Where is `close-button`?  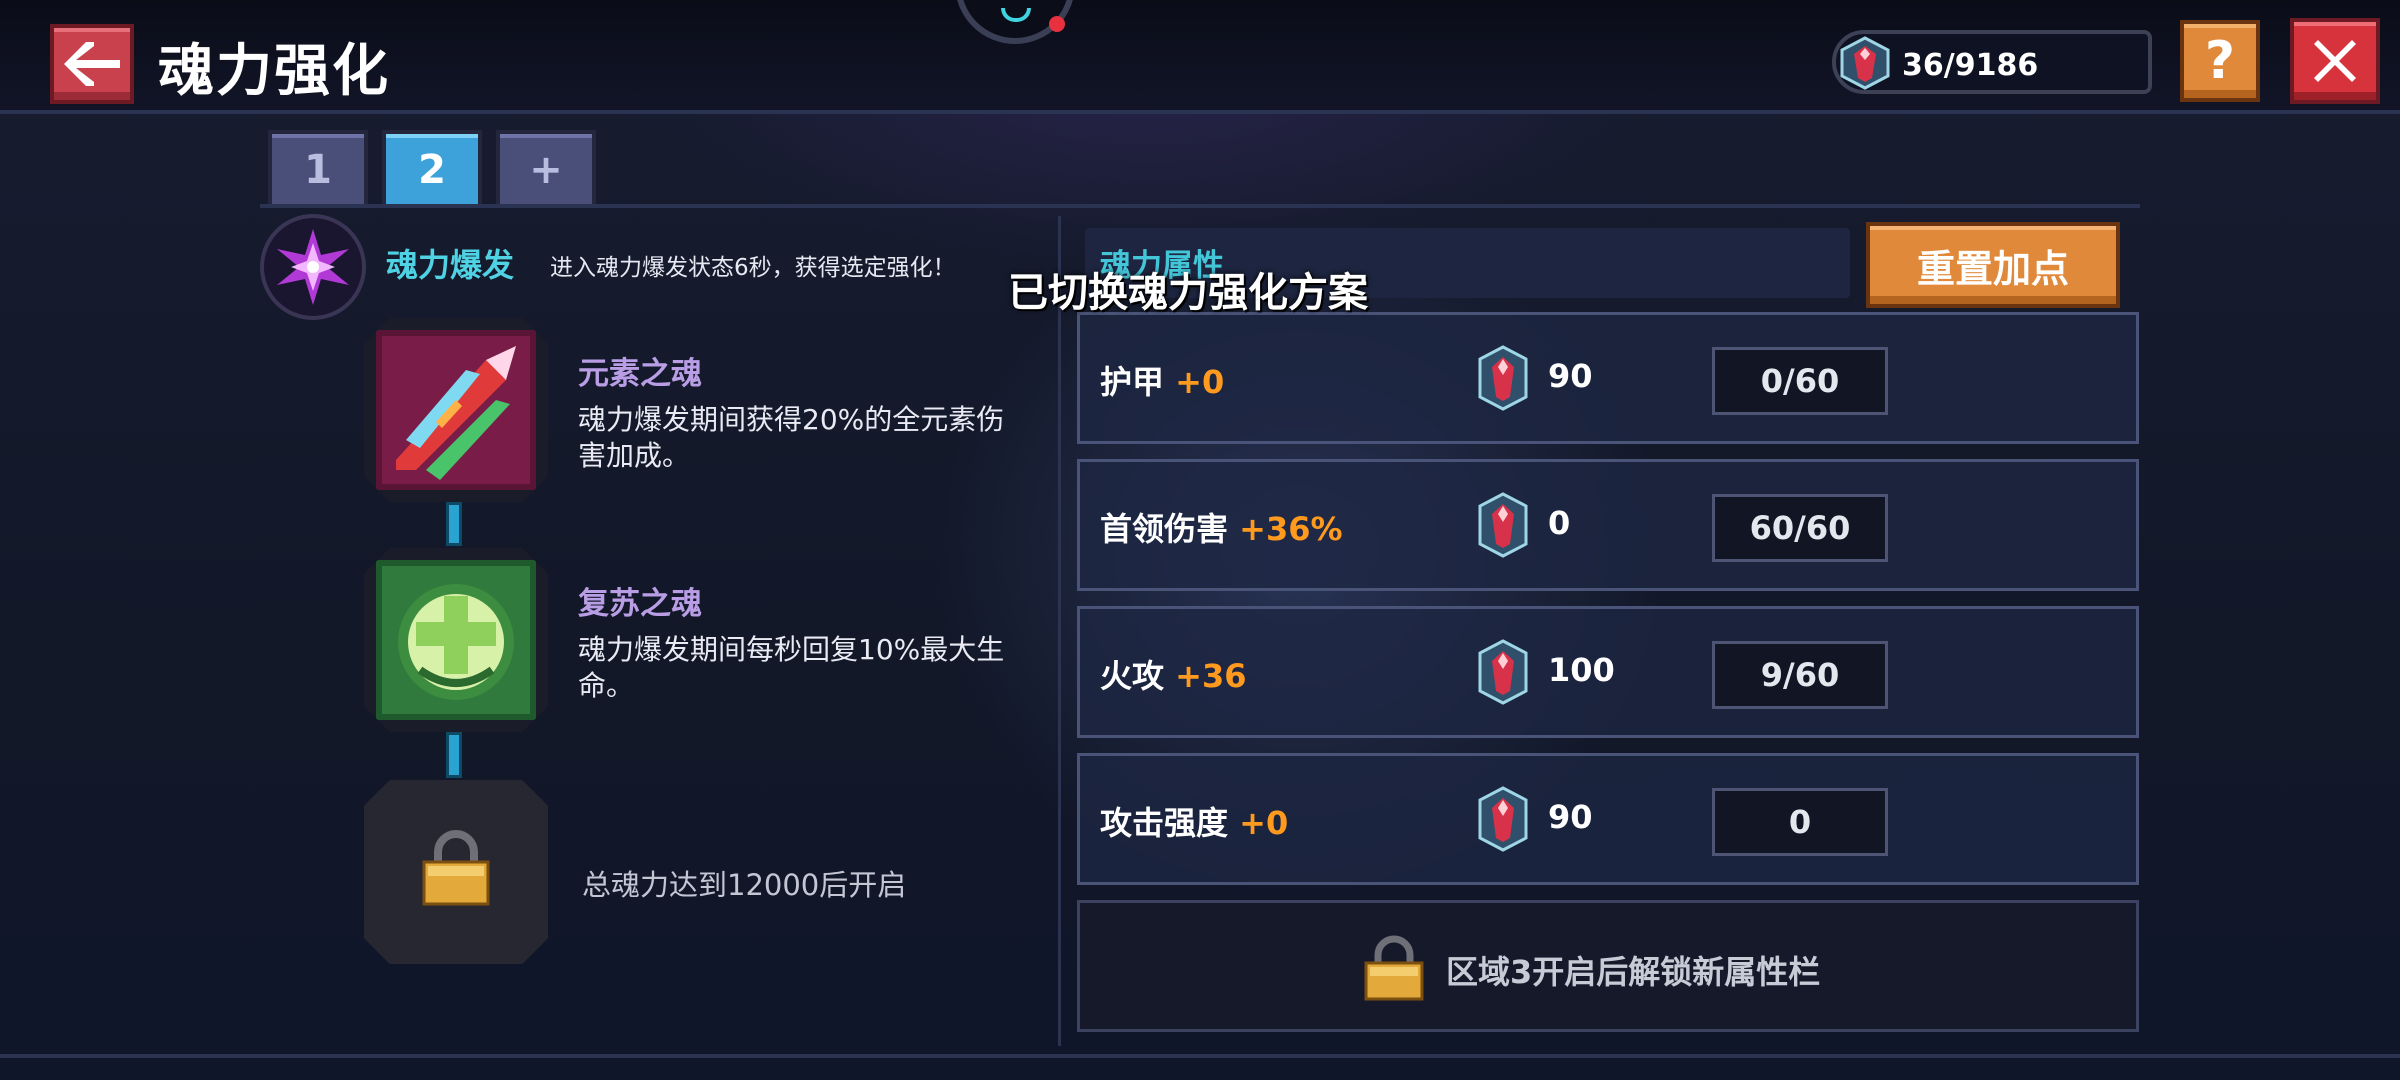 close-button is located at coordinates (2335, 61).